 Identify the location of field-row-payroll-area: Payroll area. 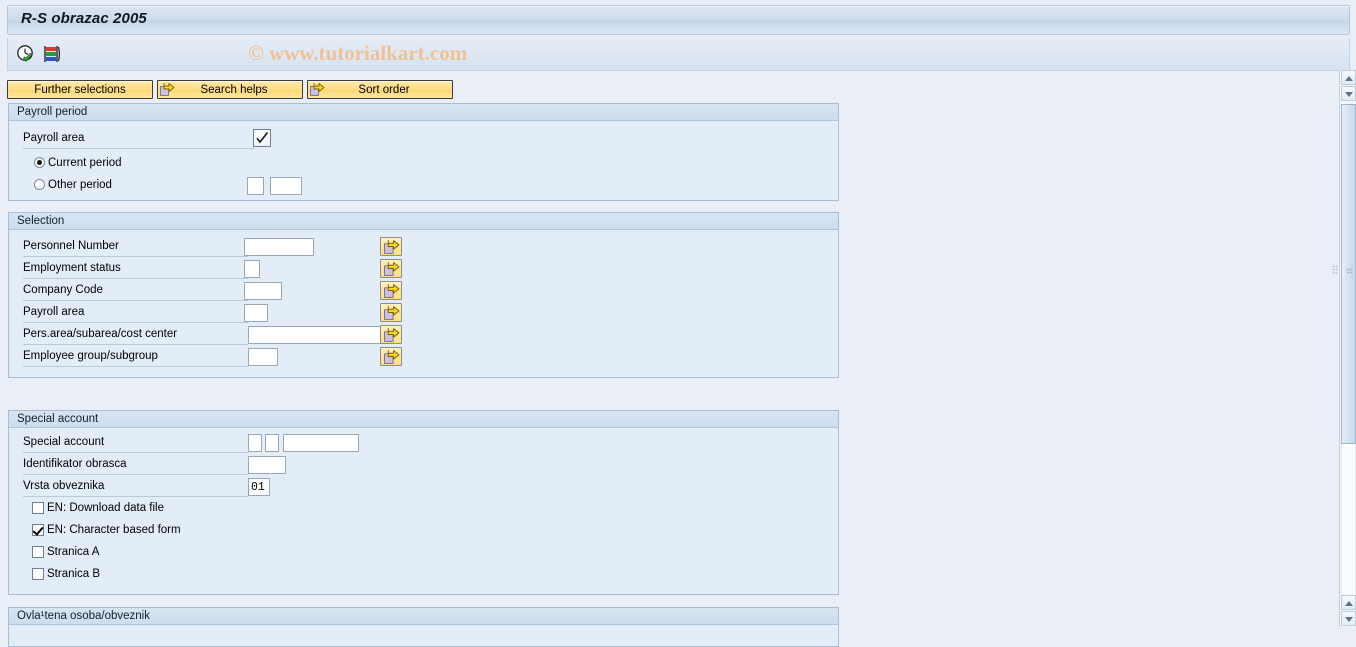
(423, 140).